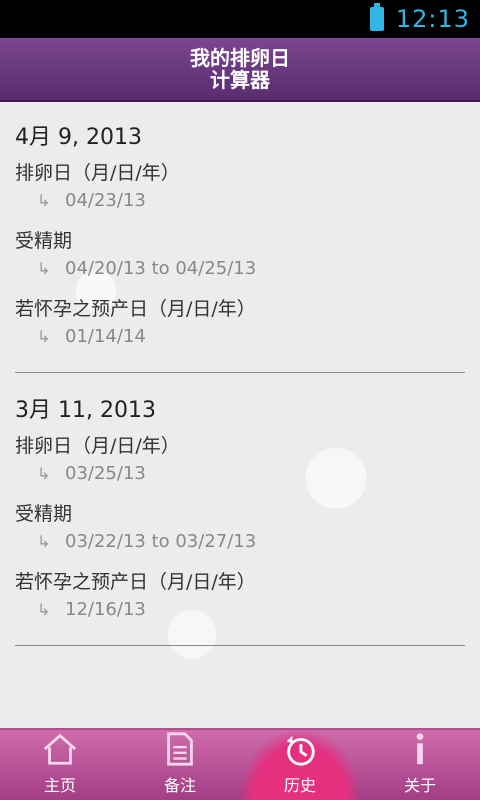 This screenshot has height=800, width=480. I want to click on status-bar: 12:13, so click(240, 19).